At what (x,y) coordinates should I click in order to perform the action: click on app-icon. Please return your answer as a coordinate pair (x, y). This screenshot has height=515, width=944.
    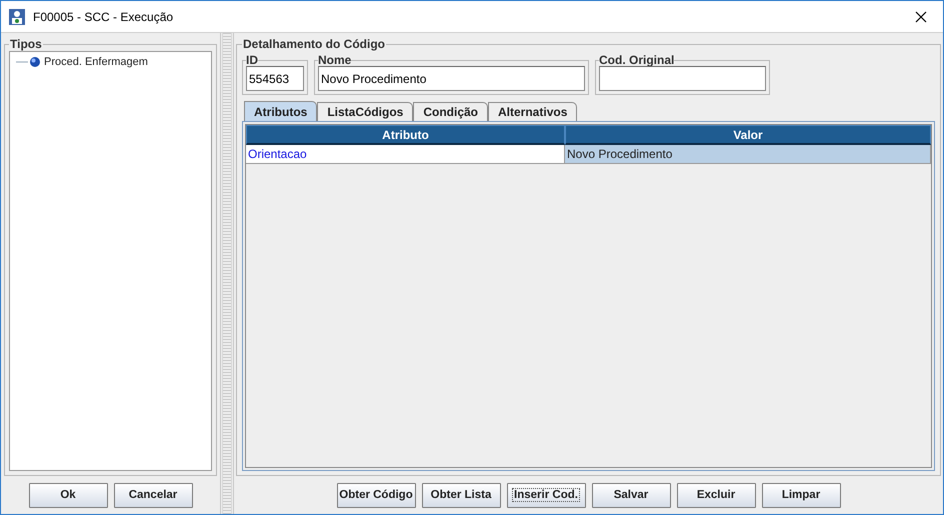
    Looking at the image, I should click on (17, 16).